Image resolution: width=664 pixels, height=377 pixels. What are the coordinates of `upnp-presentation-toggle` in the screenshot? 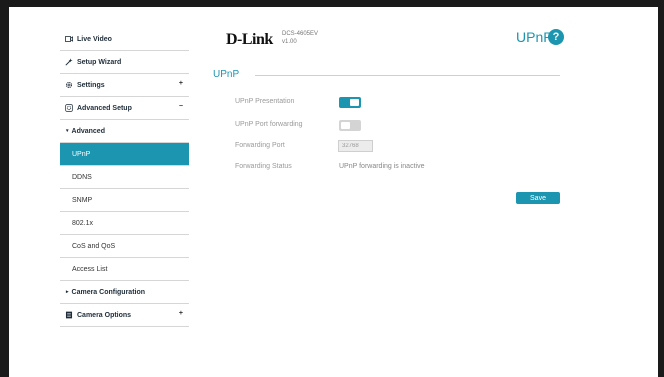 It's located at (350, 102).